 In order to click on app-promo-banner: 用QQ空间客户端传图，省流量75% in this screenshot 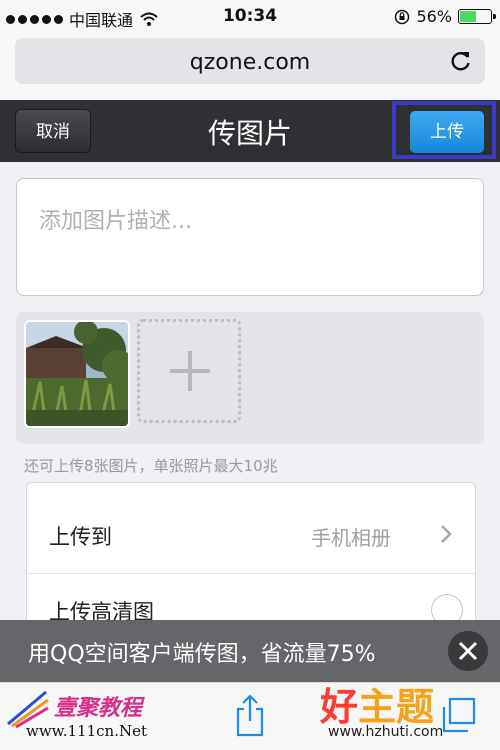, I will do `click(250, 651)`.